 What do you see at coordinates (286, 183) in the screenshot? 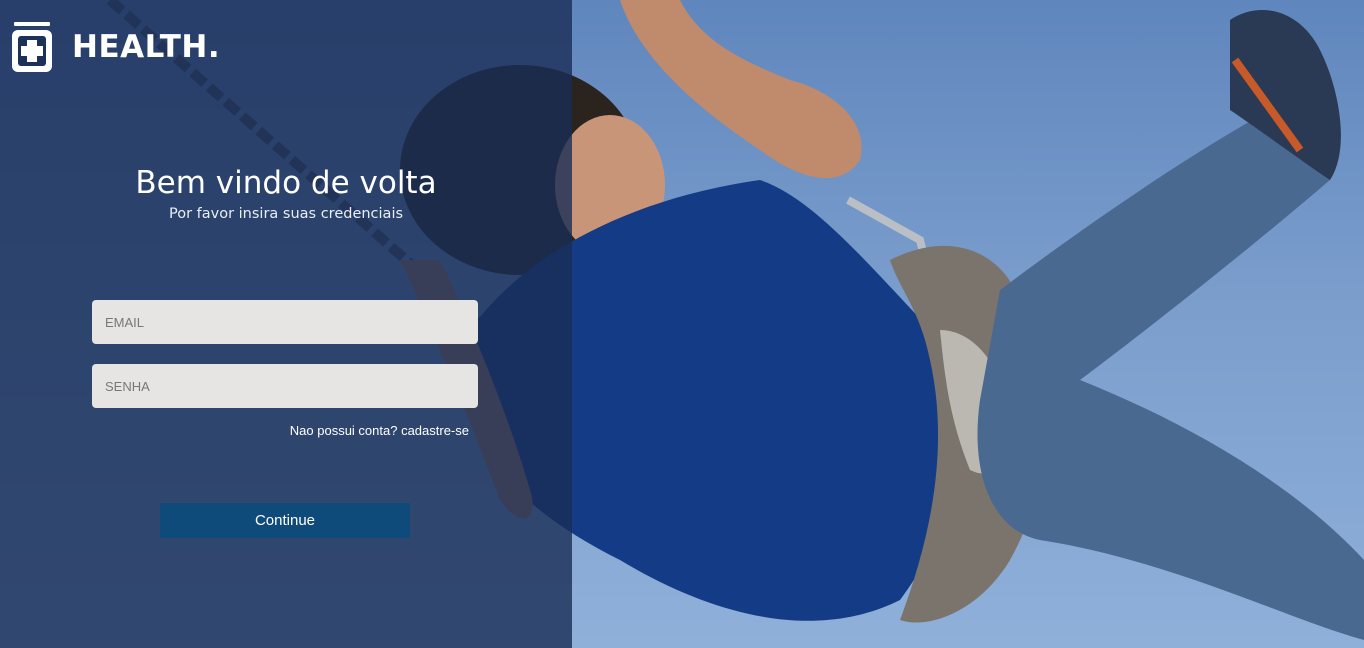
I see `page-title: Bem vindo de volta` at bounding box center [286, 183].